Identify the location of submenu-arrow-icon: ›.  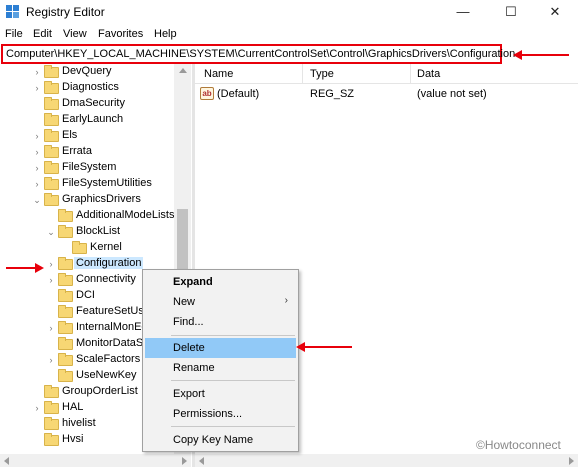
(286, 300).